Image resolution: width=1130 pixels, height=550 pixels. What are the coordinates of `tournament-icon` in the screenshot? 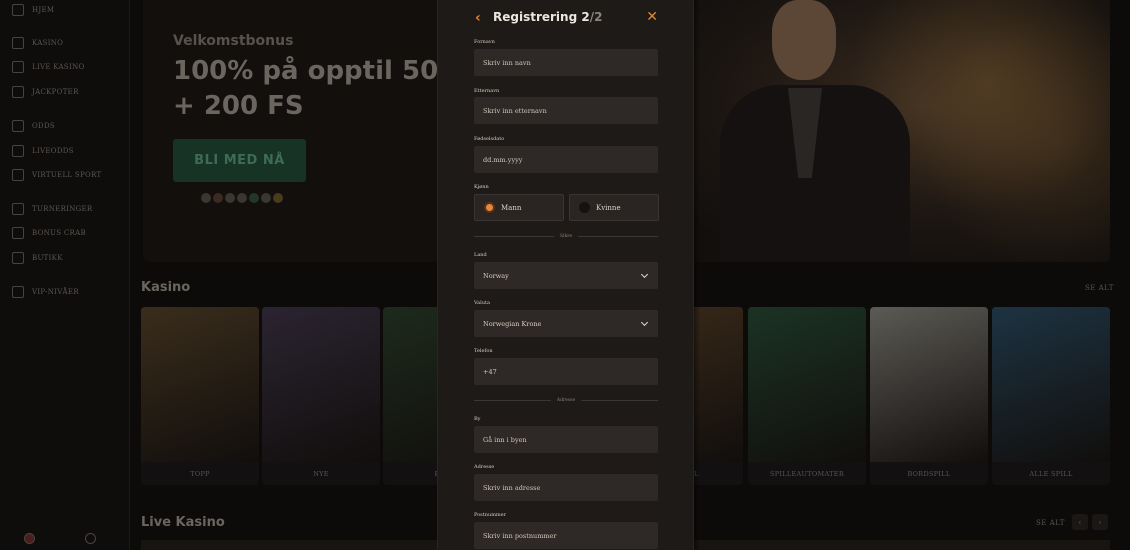 It's located at (18, 209).